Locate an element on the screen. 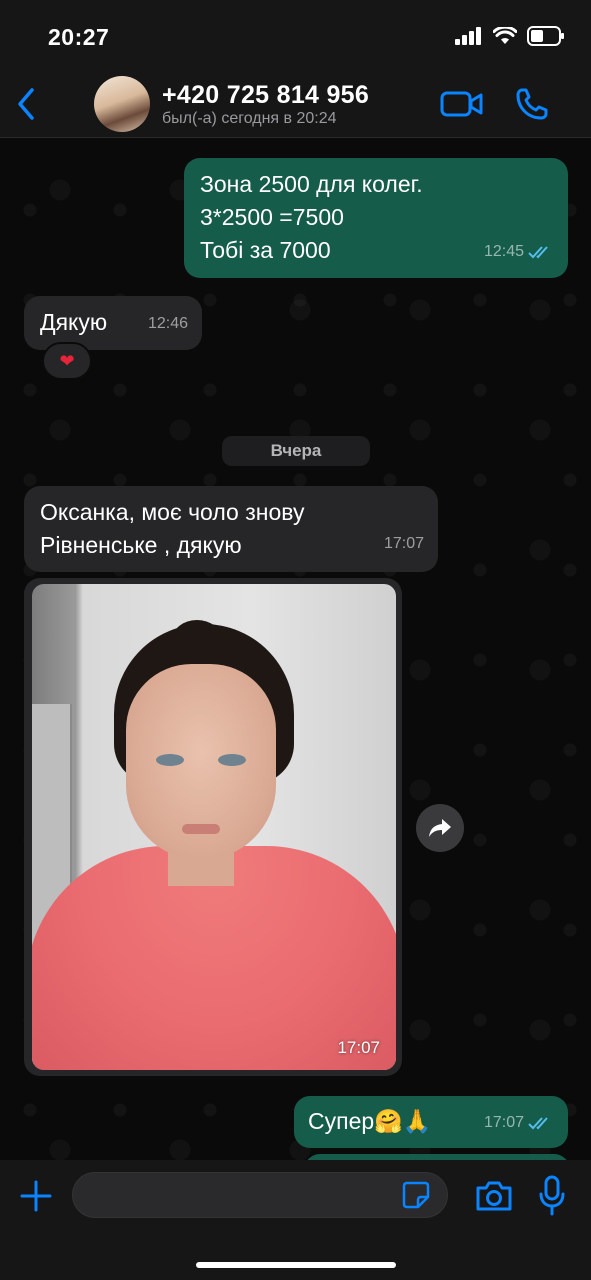  status-bar: 20:27 is located at coordinates (295, 38).